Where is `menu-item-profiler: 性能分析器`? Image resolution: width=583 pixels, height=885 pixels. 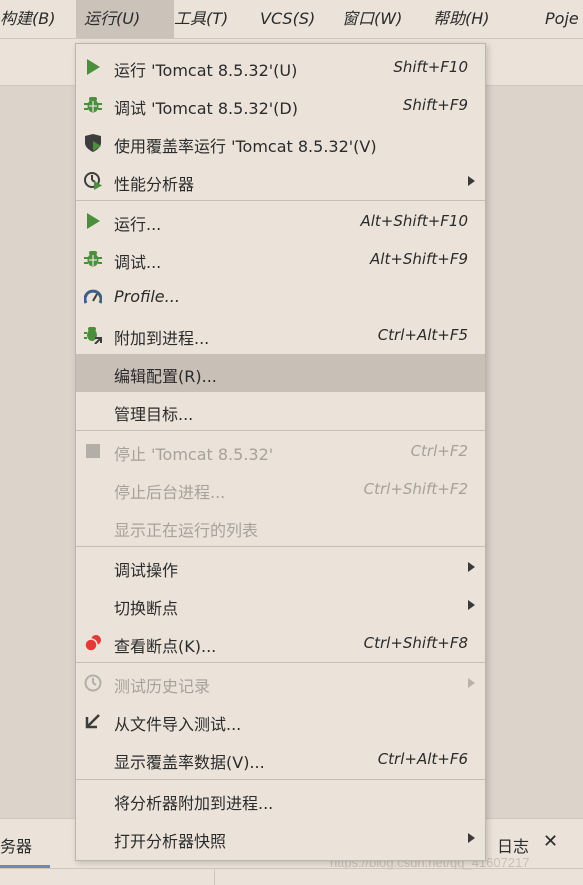 menu-item-profiler: 性能分析器 is located at coordinates (280, 181).